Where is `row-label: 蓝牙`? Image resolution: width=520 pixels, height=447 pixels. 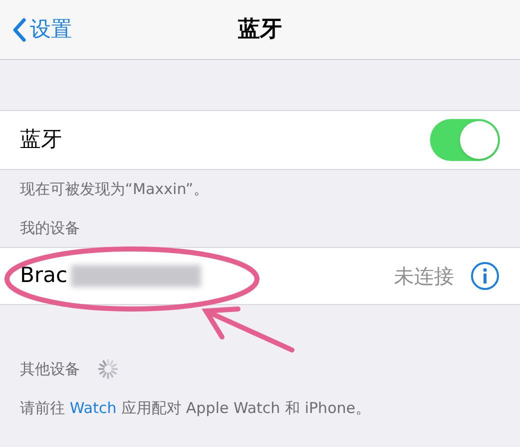 row-label: 蓝牙 is located at coordinates (41, 140).